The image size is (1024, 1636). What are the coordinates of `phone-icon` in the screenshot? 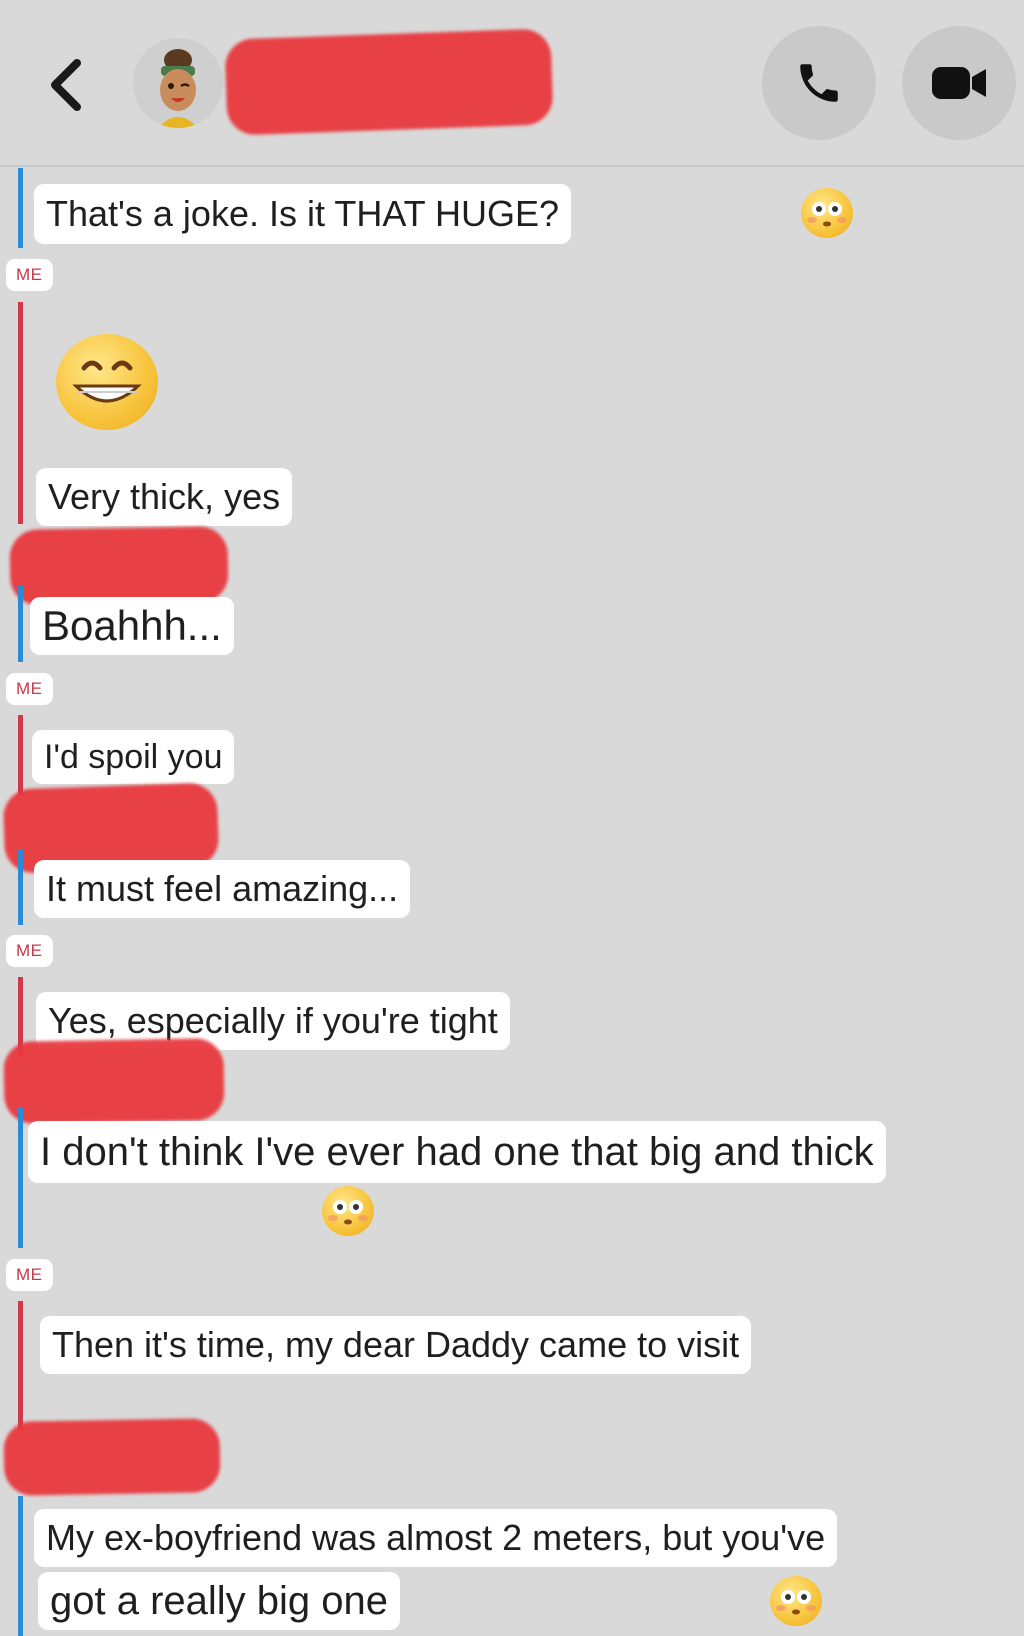 It's located at (819, 83).